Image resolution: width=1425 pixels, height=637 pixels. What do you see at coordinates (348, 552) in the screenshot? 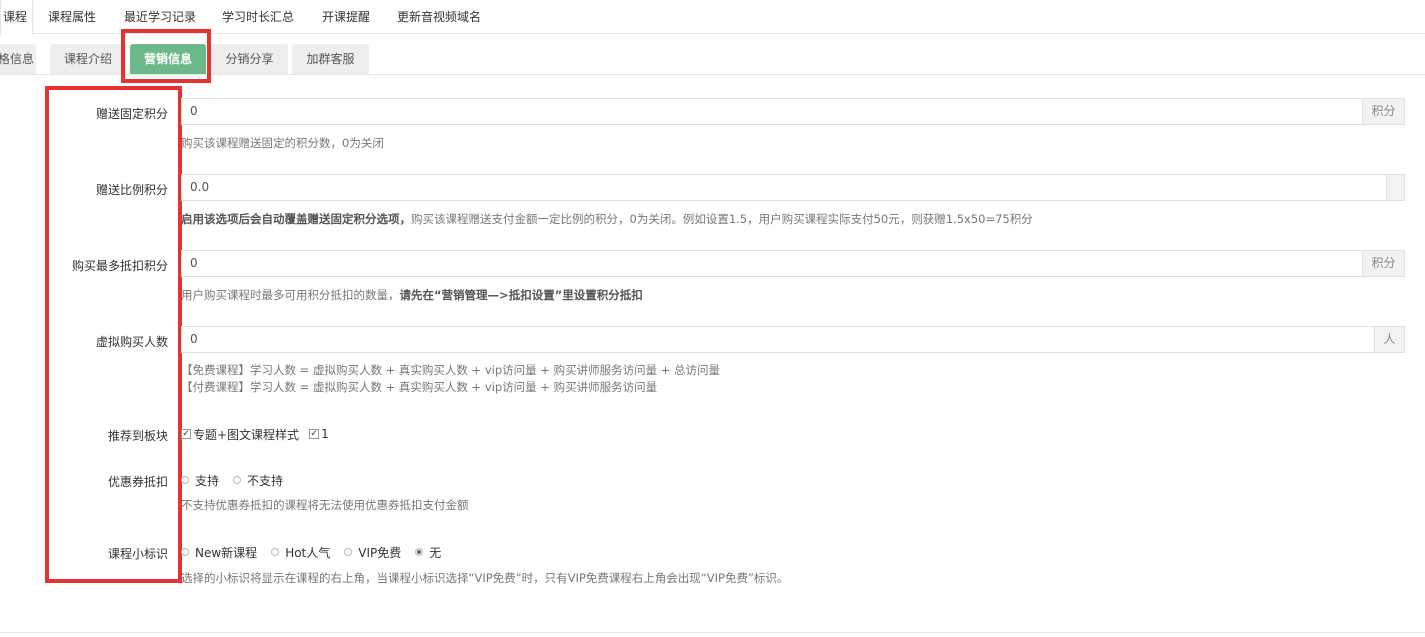
I see `badge-radio-vip-free` at bounding box center [348, 552].